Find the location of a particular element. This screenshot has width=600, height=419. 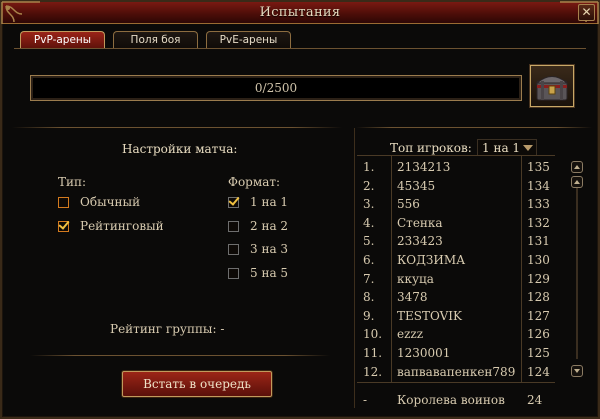

format-option-1v1: 1 на 1 is located at coordinates (258, 202).